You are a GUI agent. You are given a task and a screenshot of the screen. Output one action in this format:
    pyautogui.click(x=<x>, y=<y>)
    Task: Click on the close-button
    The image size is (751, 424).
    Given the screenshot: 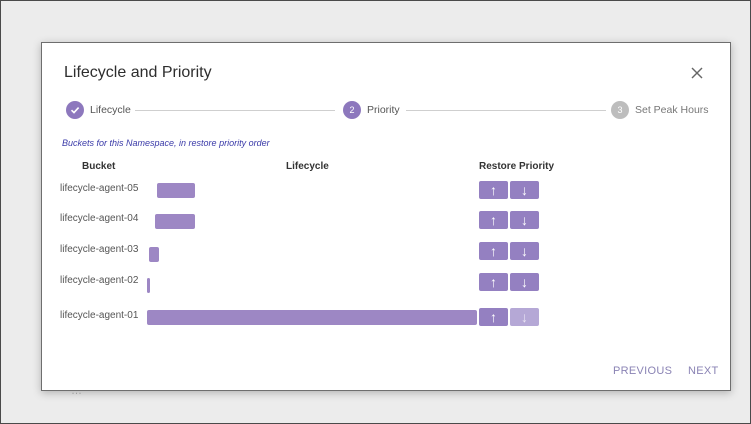 What is the action you would take?
    pyautogui.click(x=697, y=73)
    